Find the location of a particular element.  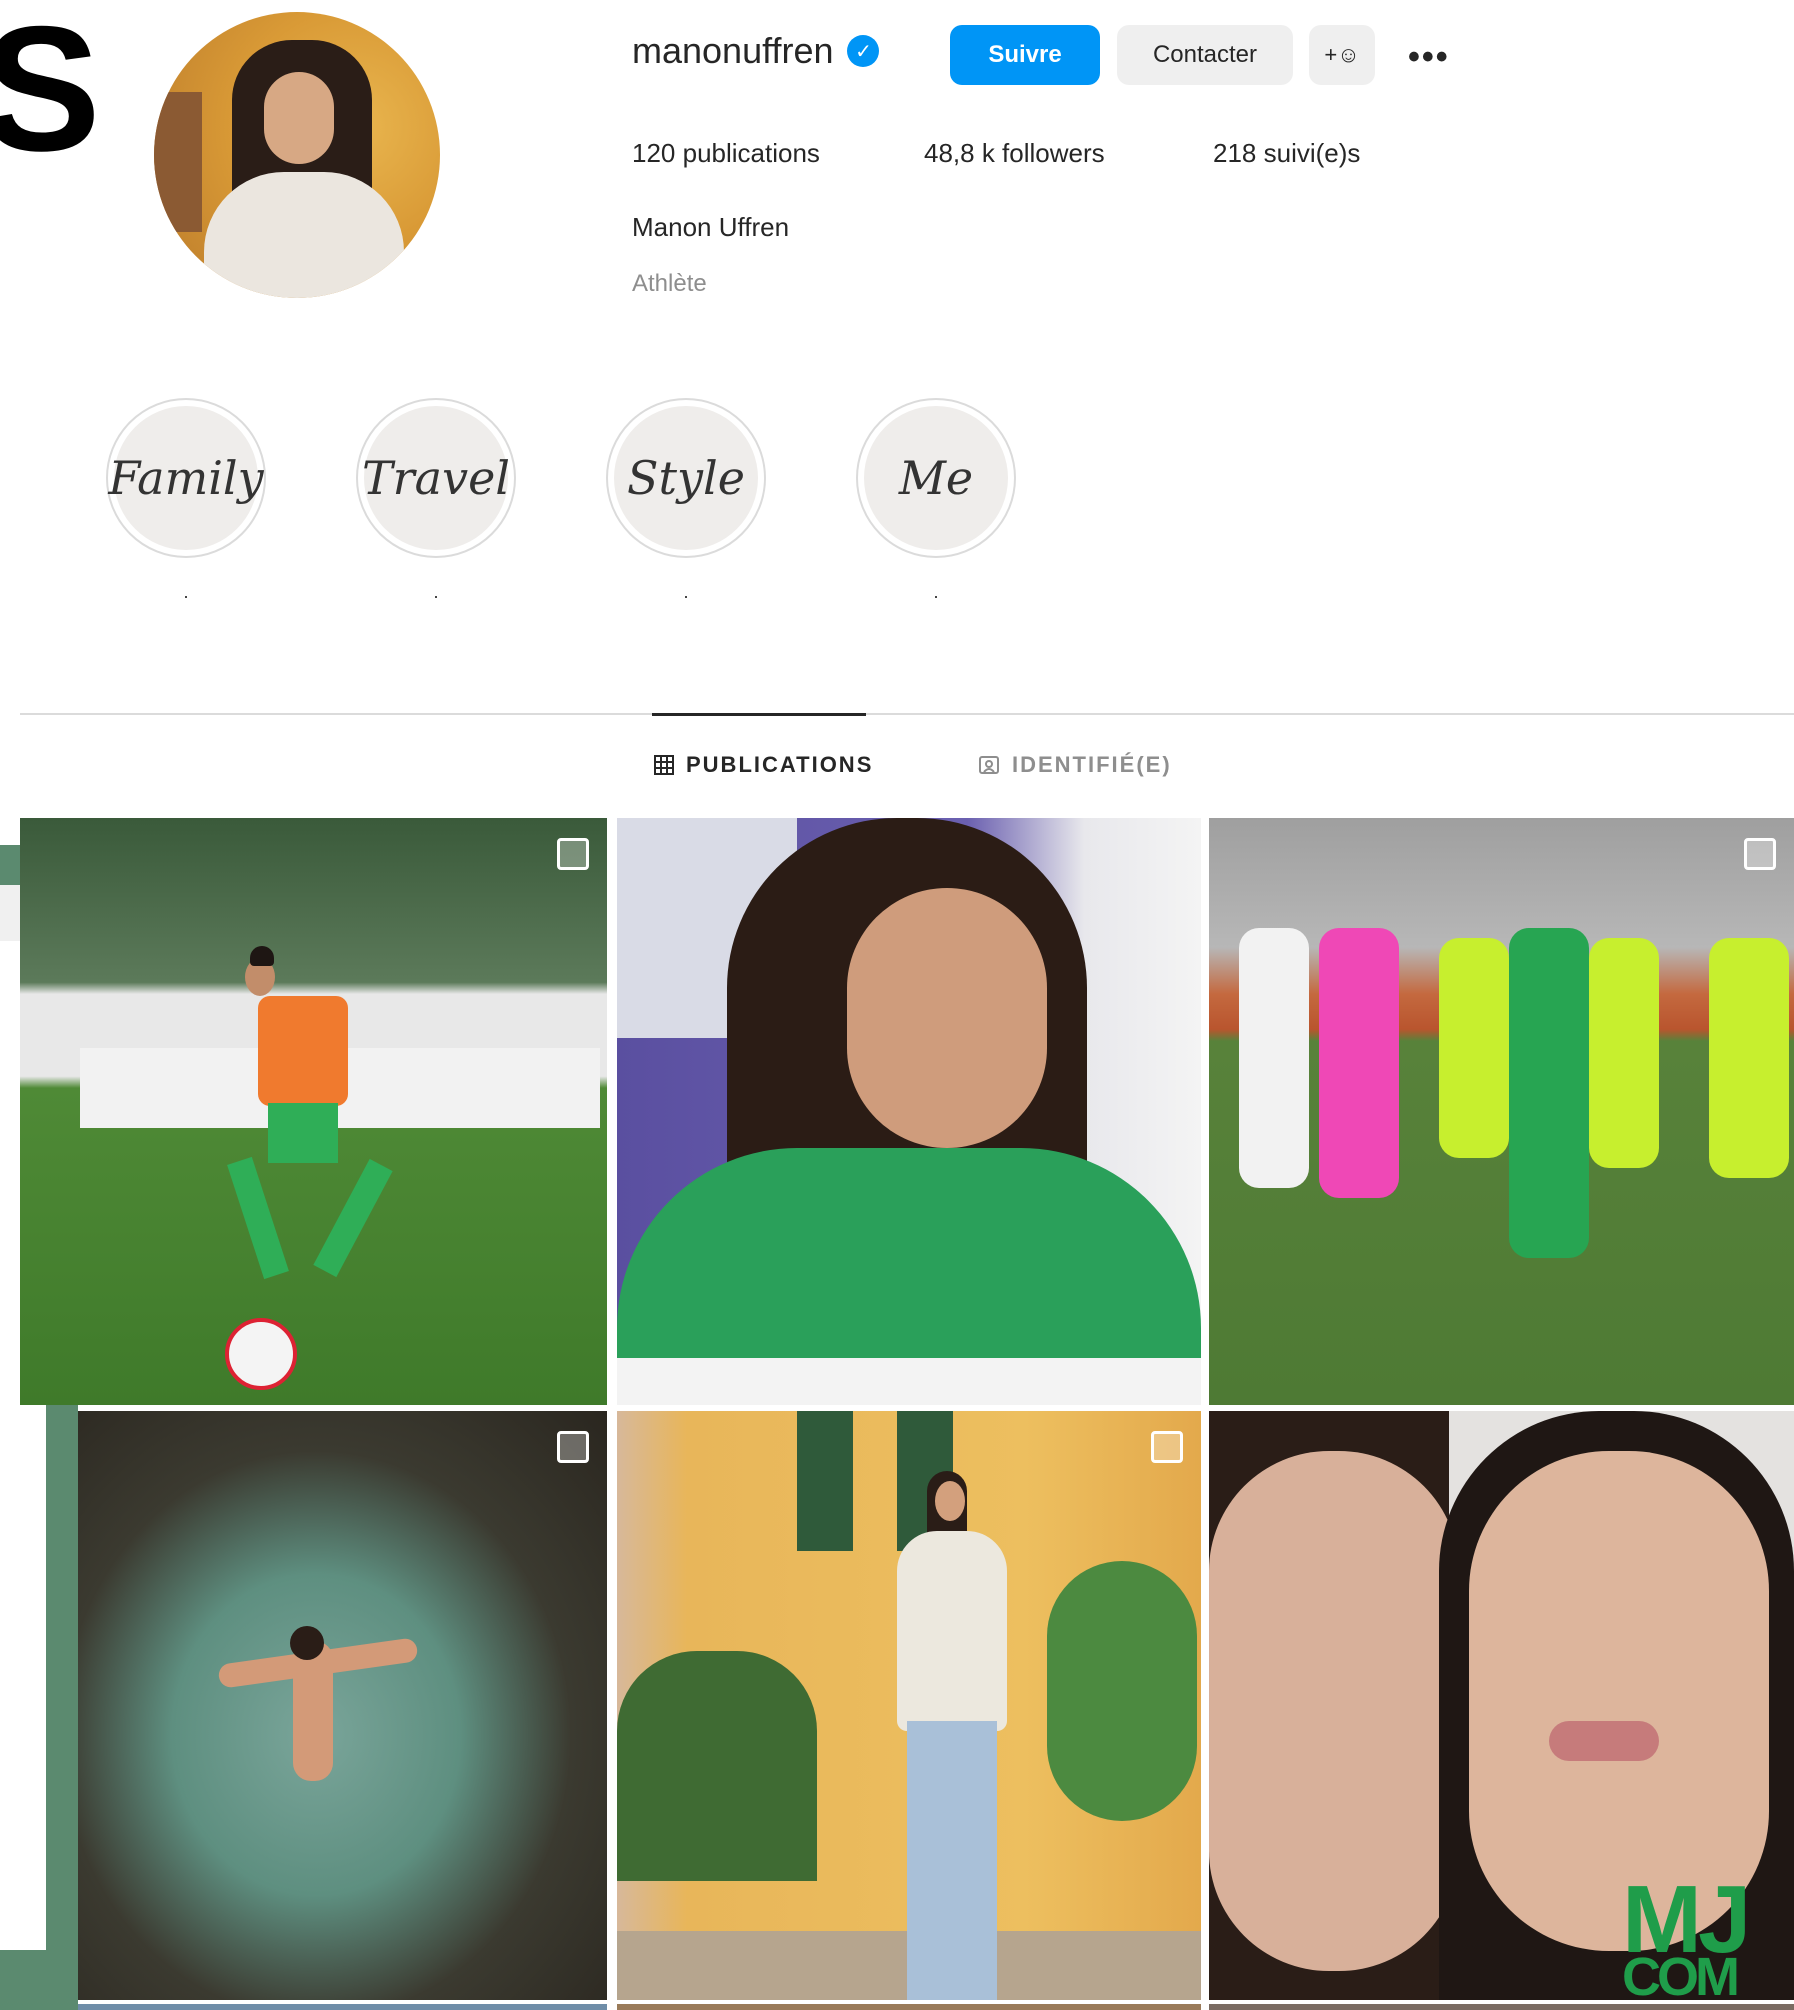

tabs-divider is located at coordinates (907, 714).